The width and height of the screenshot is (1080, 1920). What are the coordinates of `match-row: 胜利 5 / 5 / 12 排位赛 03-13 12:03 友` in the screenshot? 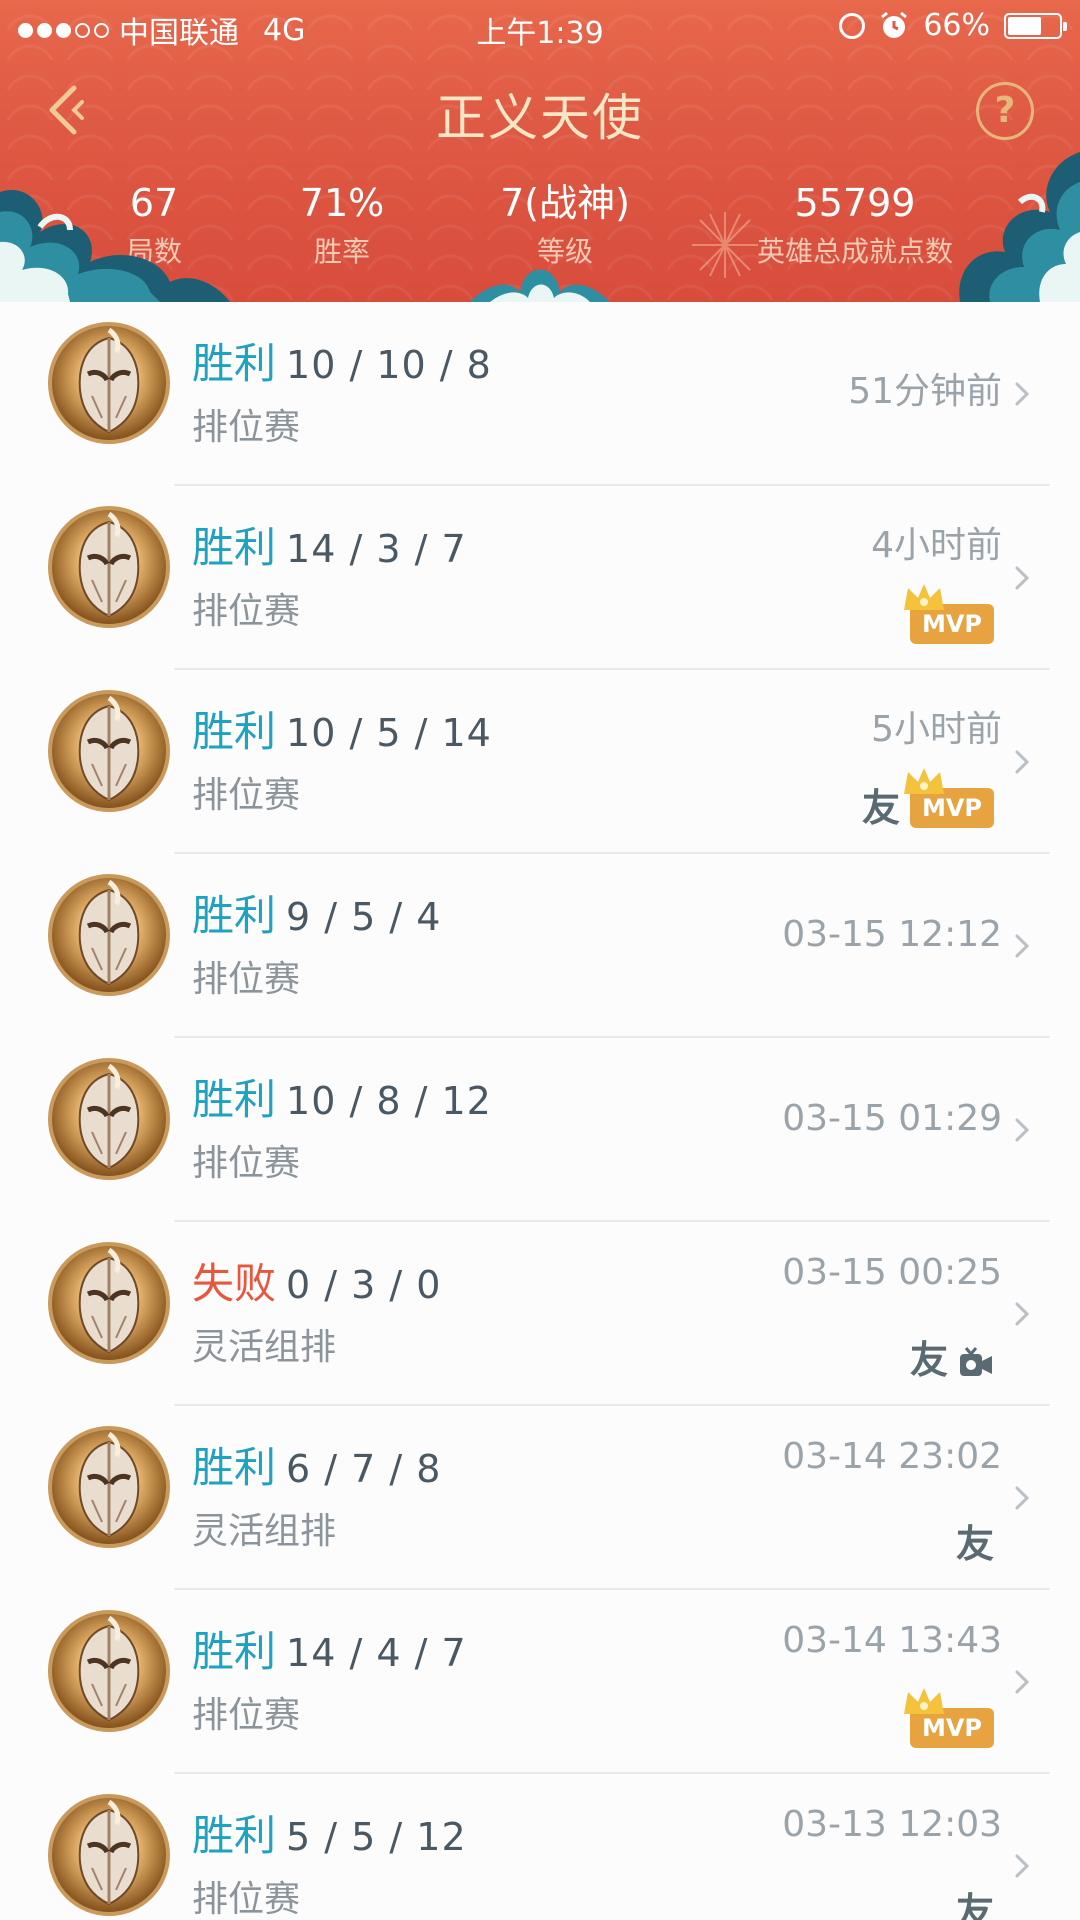 It's located at (540, 1847).